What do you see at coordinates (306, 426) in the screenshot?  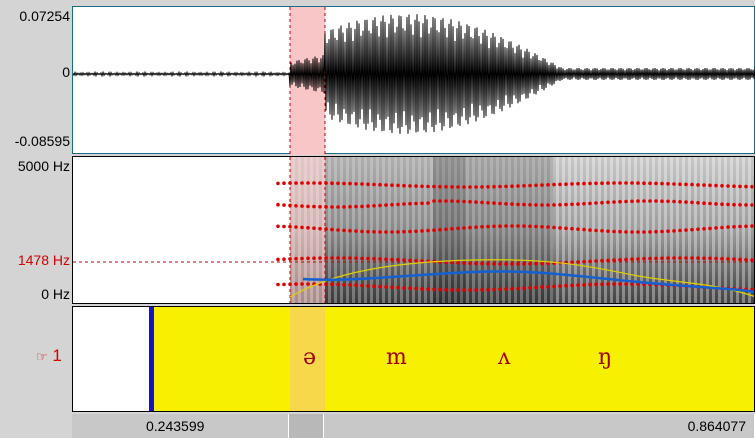 I see `time-selection-box` at bounding box center [306, 426].